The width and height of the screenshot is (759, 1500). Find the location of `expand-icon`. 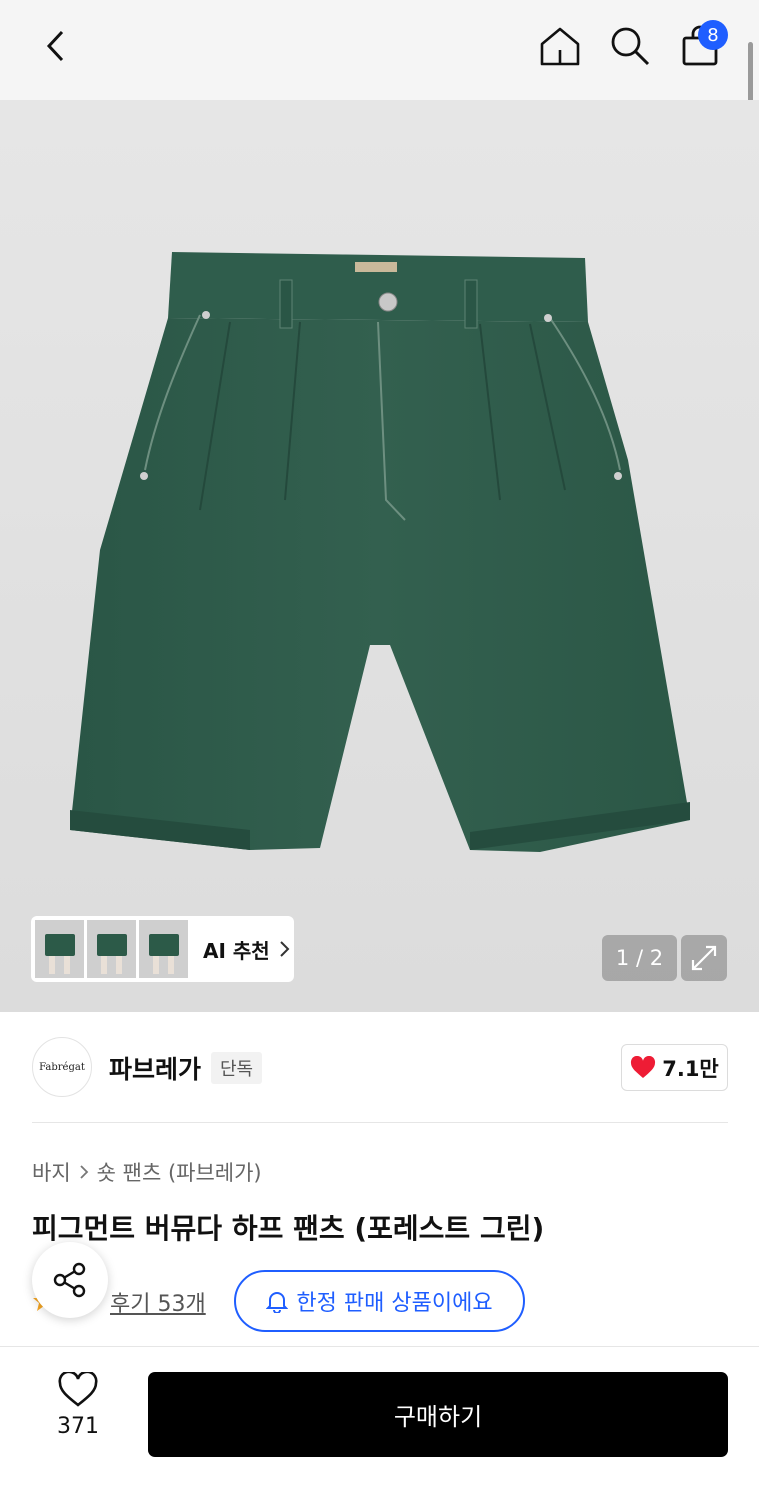

expand-icon is located at coordinates (704, 958).